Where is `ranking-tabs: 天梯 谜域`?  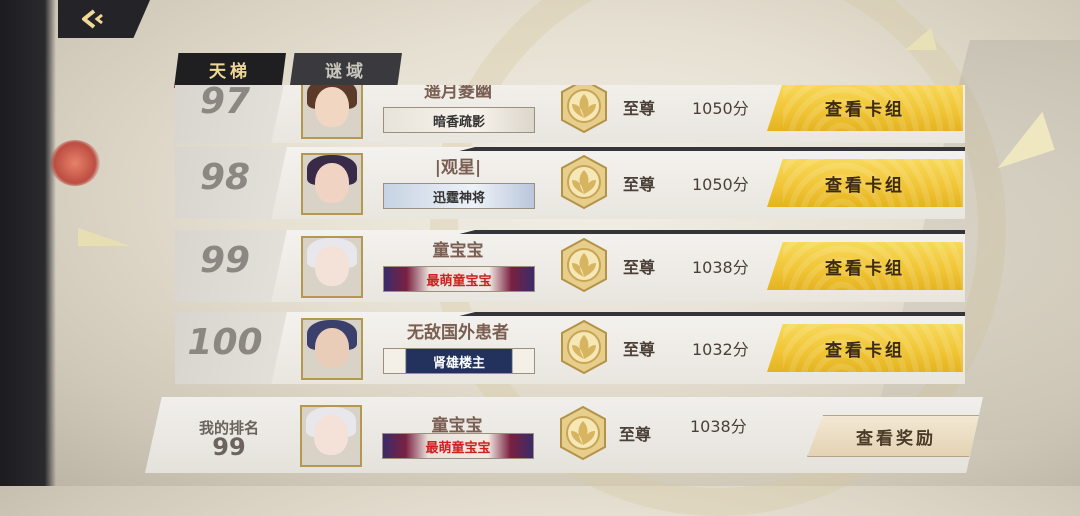
ranking-tabs: 天梯 谜域 is located at coordinates (290, 70).